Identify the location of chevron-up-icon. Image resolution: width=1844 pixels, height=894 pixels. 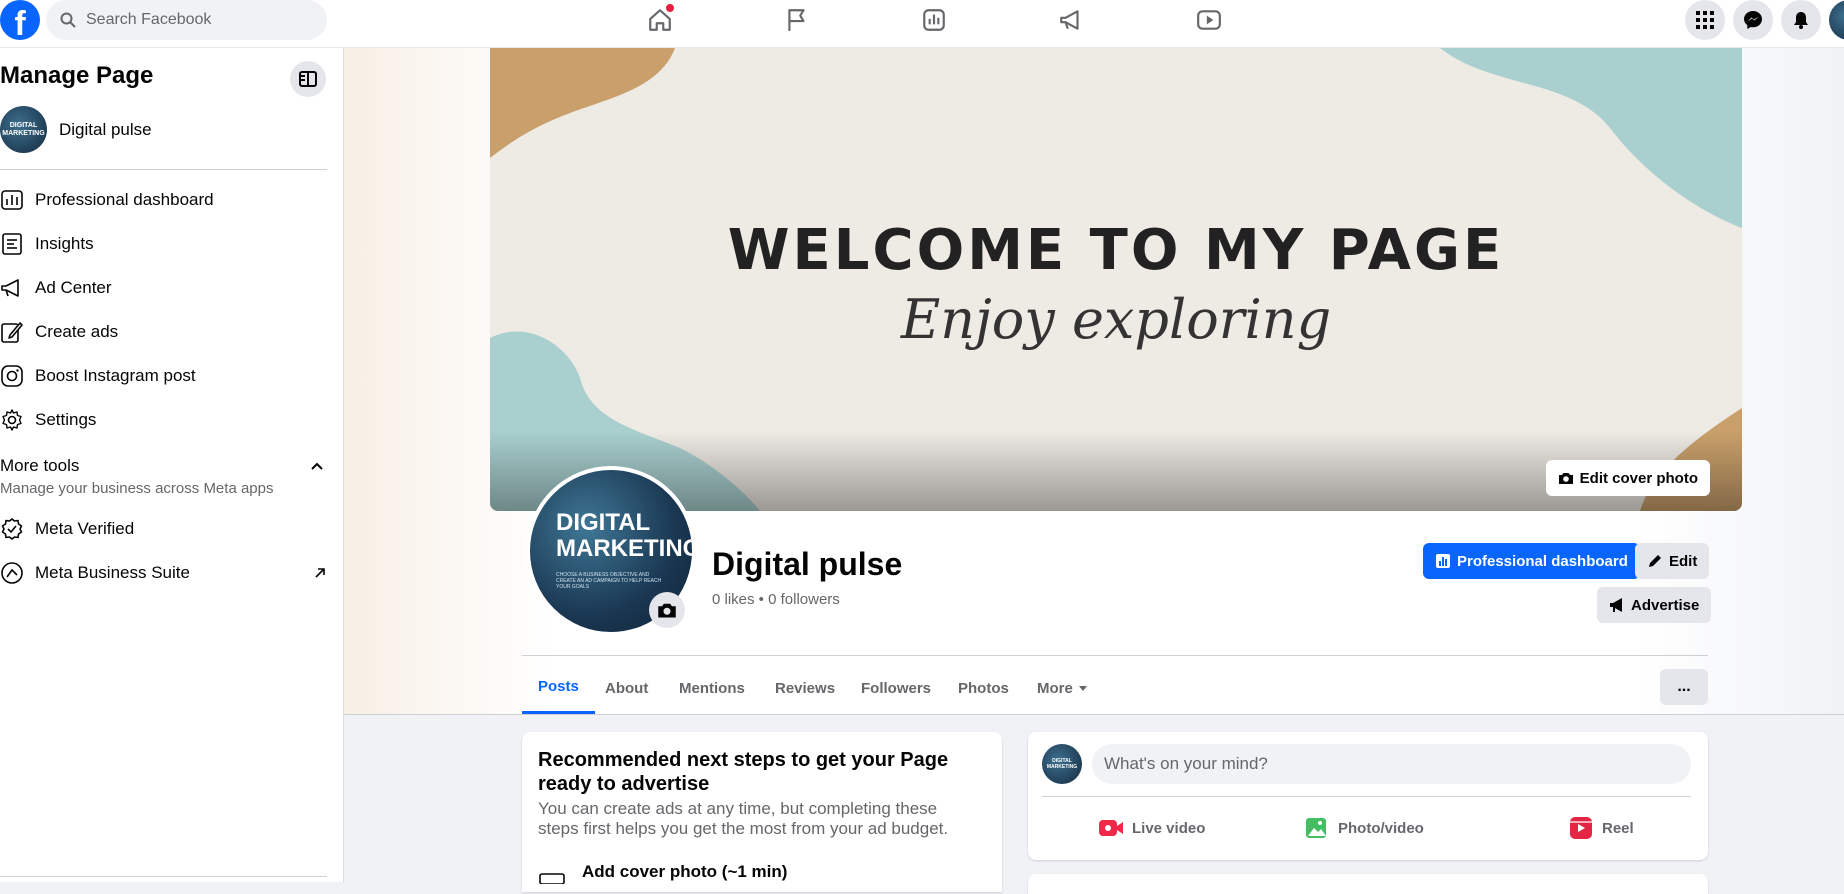
(317, 466).